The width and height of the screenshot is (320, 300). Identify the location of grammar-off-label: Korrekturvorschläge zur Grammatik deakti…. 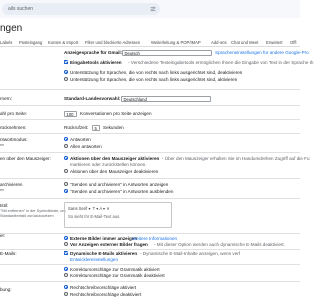
(117, 275).